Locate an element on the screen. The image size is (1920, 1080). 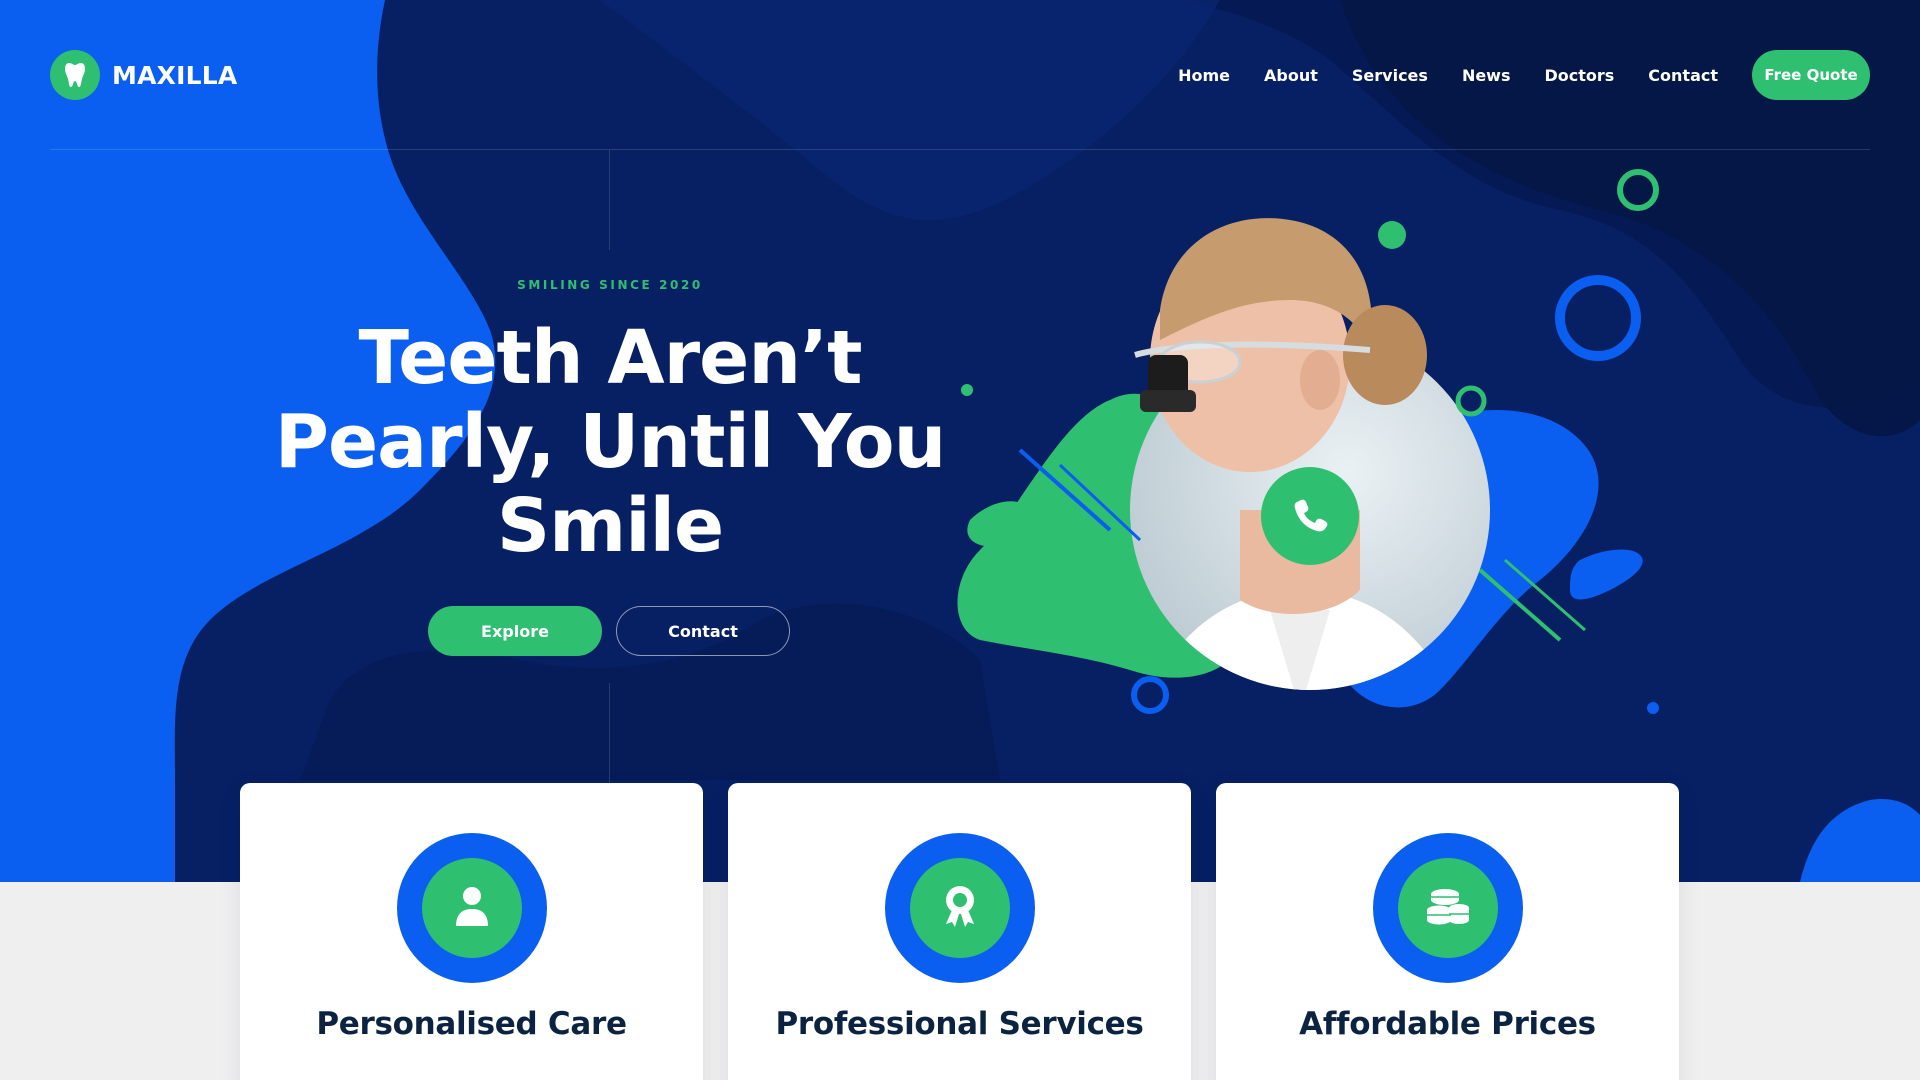
feature-title: Affordable Prices is located at coordinates (1447, 1024).